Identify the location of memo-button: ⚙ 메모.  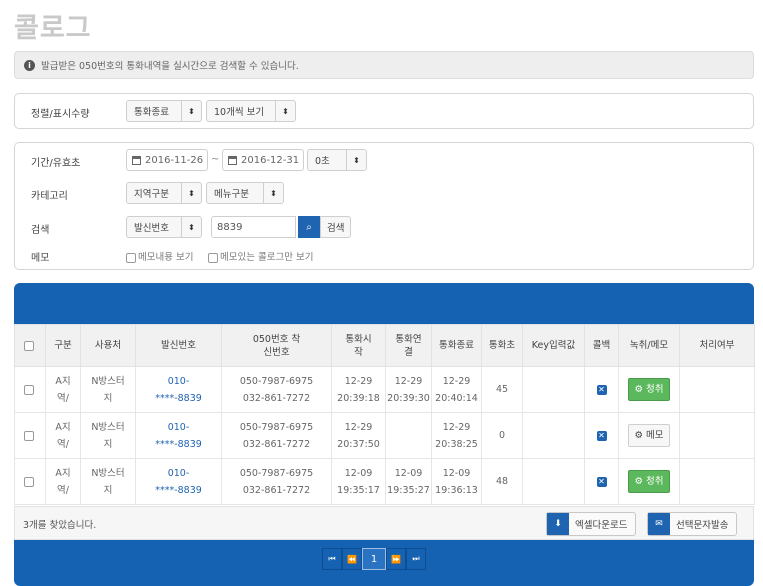
(649, 435).